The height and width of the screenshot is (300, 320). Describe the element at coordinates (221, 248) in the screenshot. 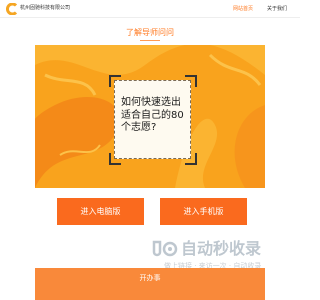

I see `watermark-main-text: 自动秒收录` at that location.